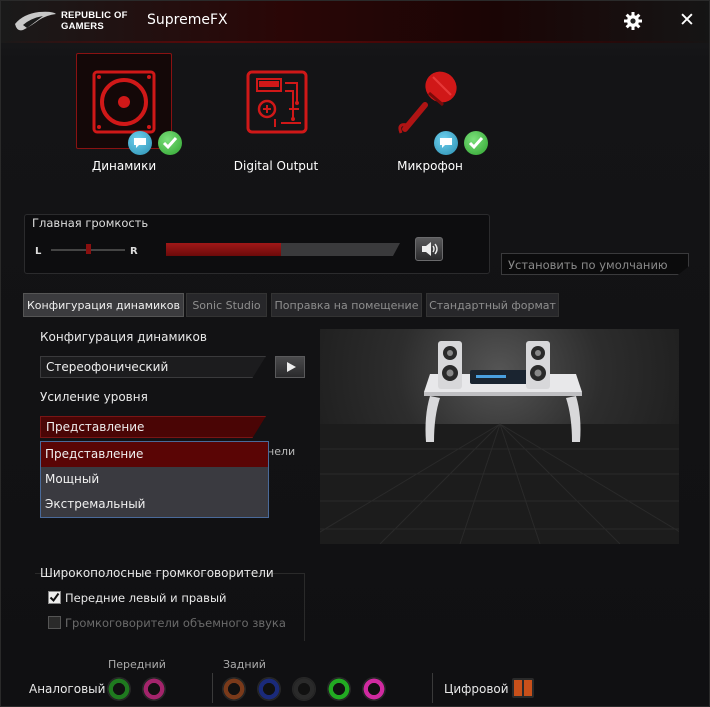 This screenshot has height=707, width=710. I want to click on level-boost-dropdown: Представление Мощный Экстремальный, so click(154, 479).